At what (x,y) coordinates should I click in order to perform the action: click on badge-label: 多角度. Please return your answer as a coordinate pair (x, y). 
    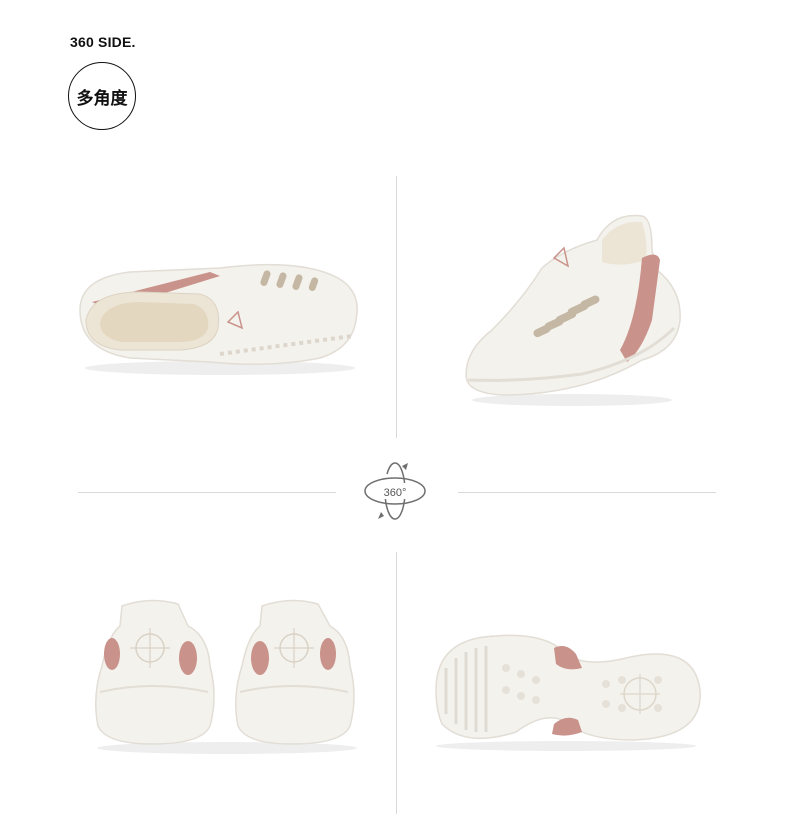
    Looking at the image, I should click on (102, 98).